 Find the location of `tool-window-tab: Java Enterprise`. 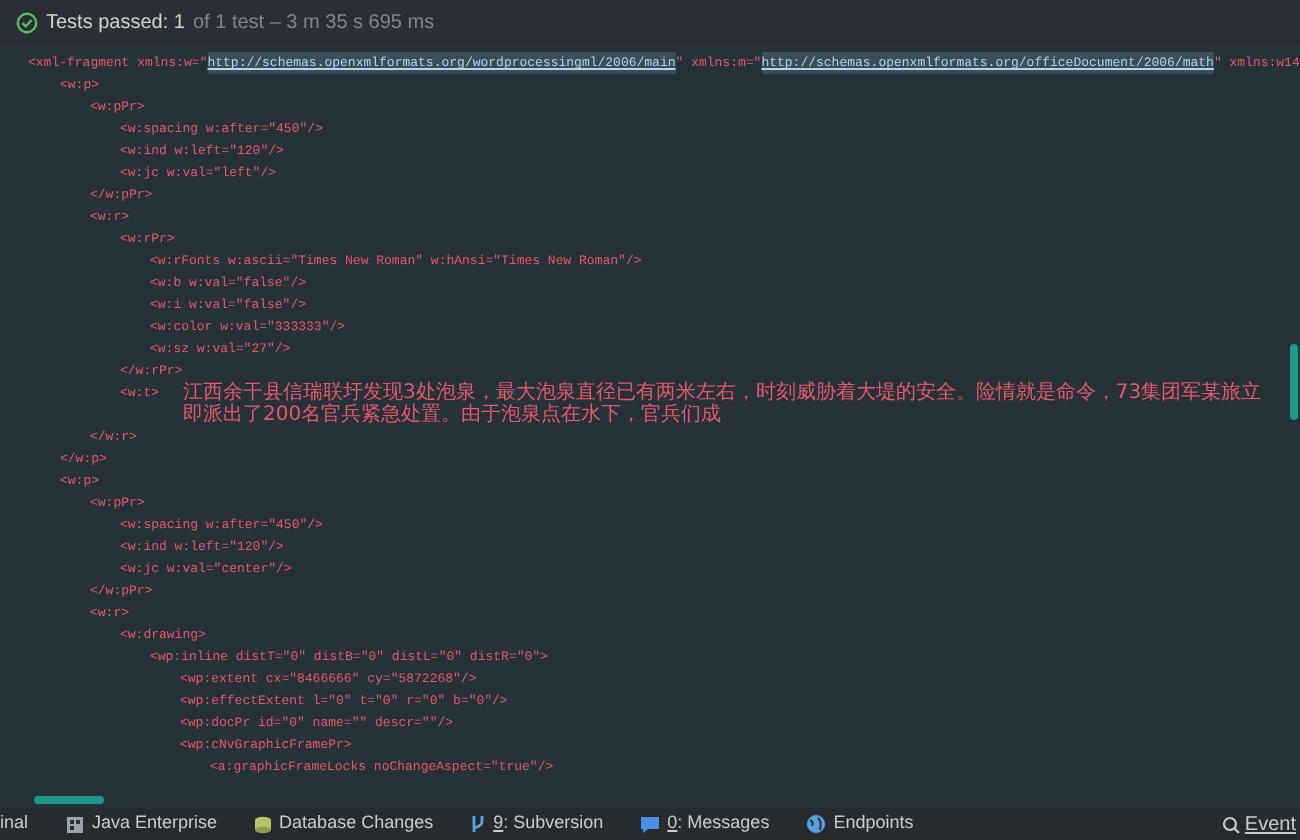

tool-window-tab: Java Enterprise is located at coordinates (142, 824).